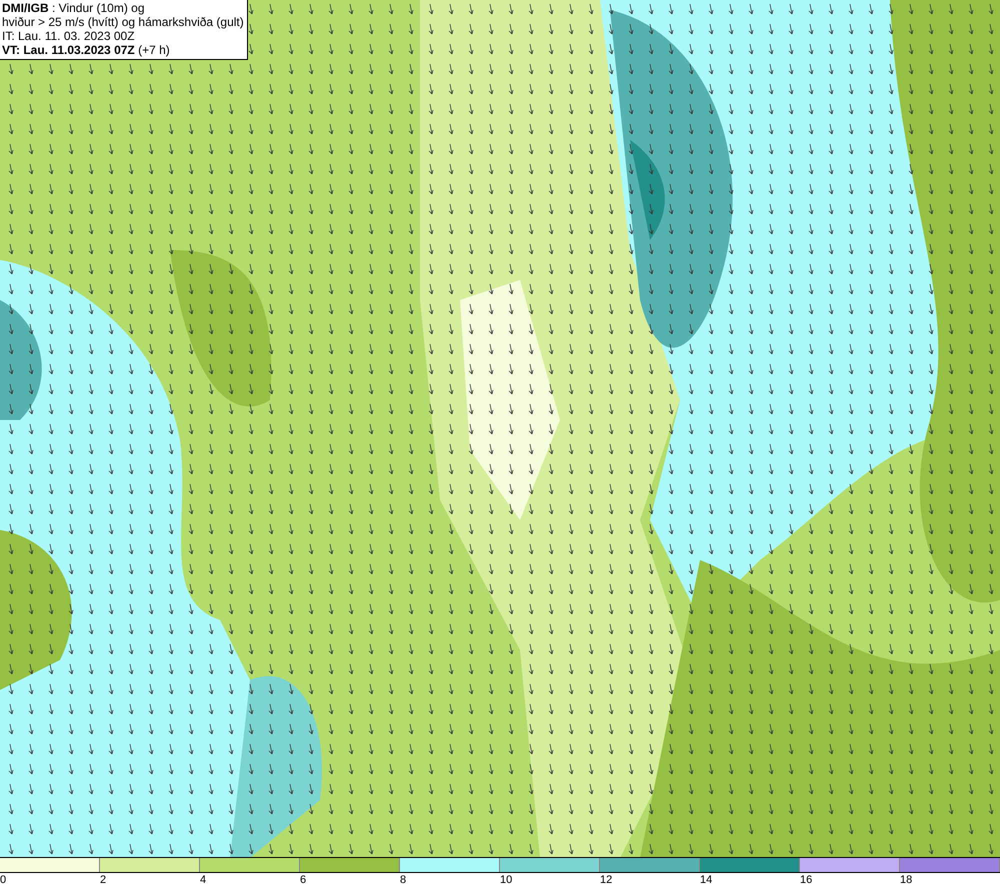 The width and height of the screenshot is (1000, 887). I want to click on legend-label: 16, so click(806, 880).